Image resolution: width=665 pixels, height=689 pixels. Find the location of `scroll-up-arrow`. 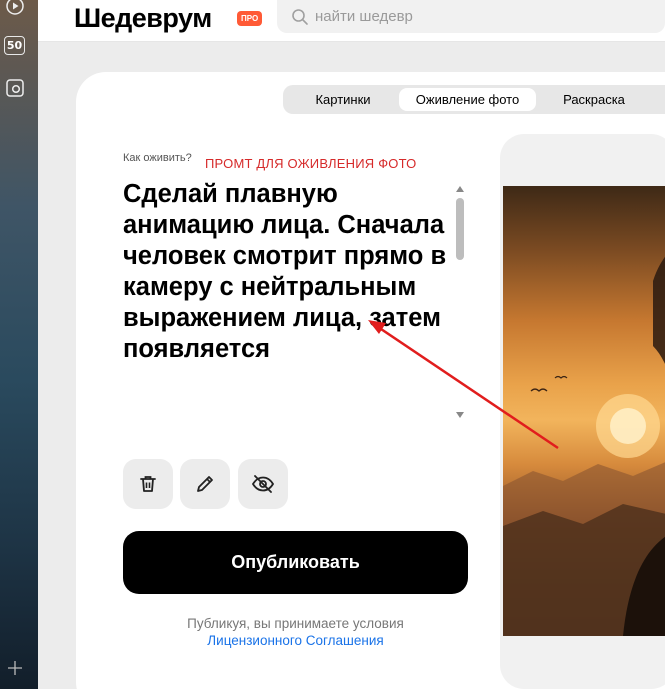

scroll-up-arrow is located at coordinates (460, 189).